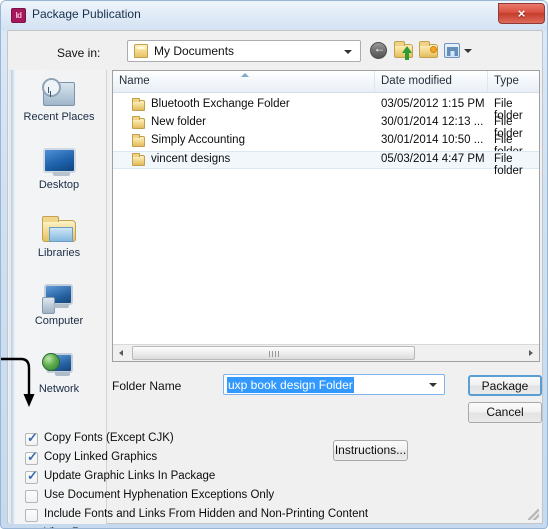 The width and height of the screenshot is (548, 529). I want to click on column-header-type: Type, so click(514, 81).